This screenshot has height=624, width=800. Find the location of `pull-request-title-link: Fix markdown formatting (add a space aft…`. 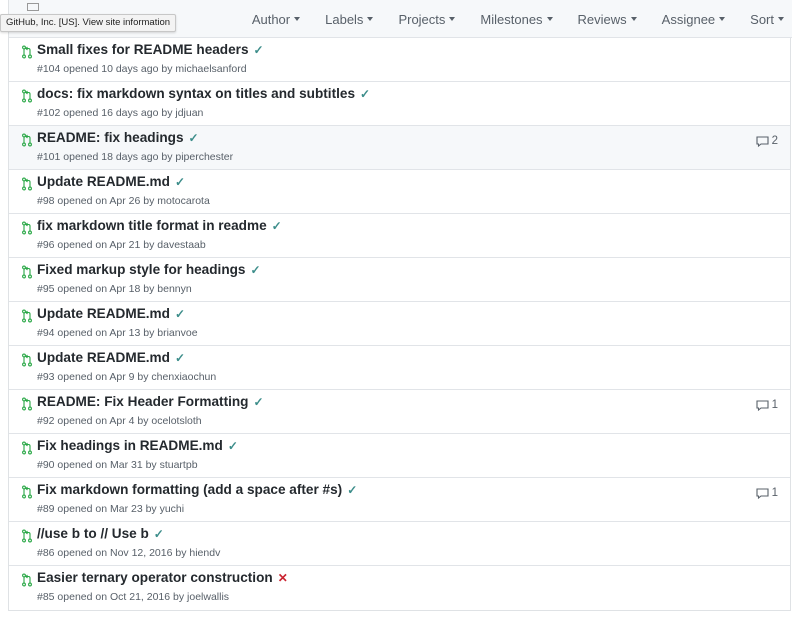

pull-request-title-link: Fix markdown formatting (add a space aft… is located at coordinates (197, 489).